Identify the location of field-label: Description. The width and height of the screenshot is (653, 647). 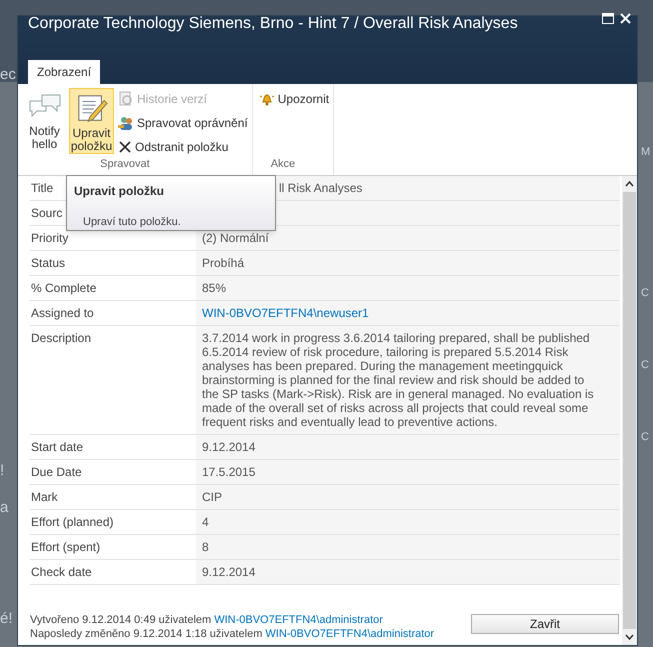
(61, 338).